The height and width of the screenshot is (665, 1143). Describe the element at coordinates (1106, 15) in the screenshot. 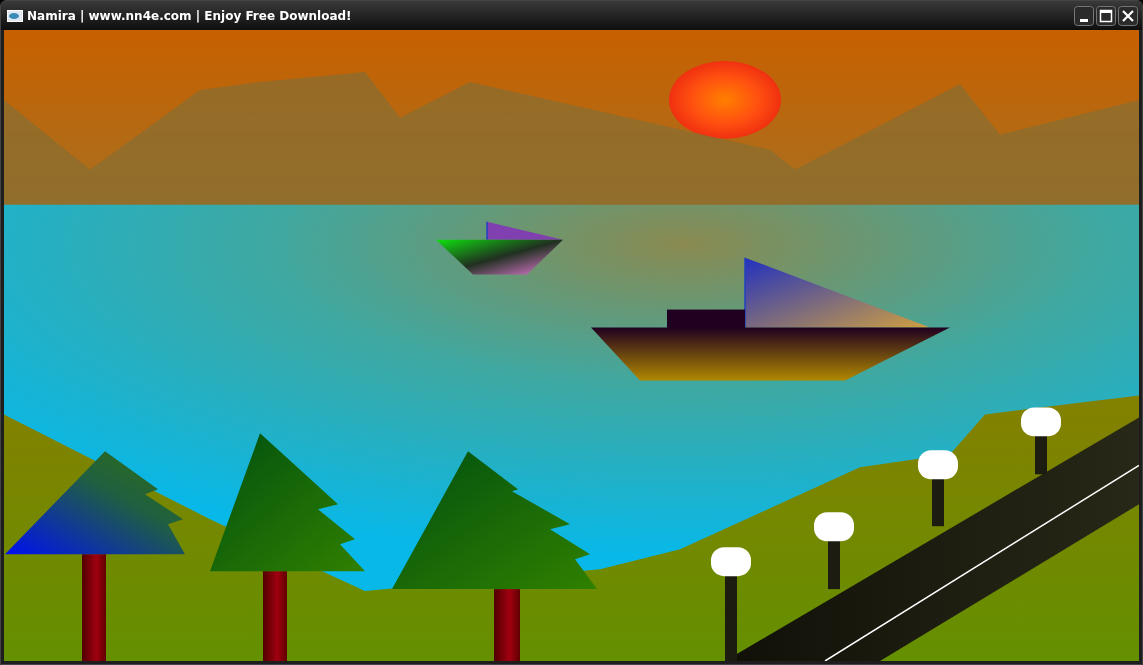

I see `maximize-icon` at that location.